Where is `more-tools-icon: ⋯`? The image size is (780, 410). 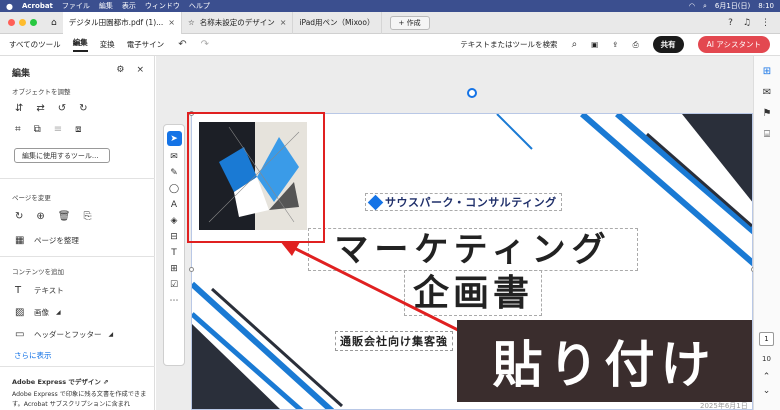
more-tools-icon: ⋯ is located at coordinates (174, 301).